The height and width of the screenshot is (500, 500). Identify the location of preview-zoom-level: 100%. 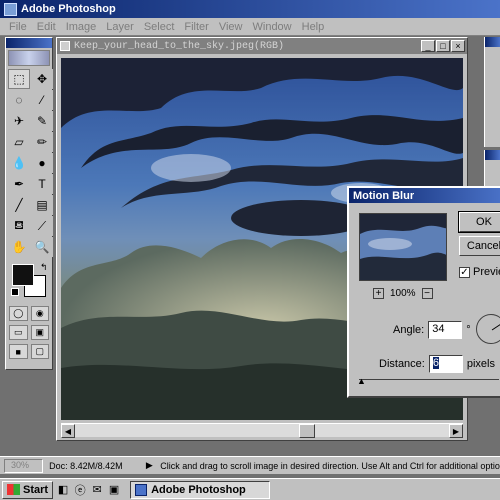
(403, 293).